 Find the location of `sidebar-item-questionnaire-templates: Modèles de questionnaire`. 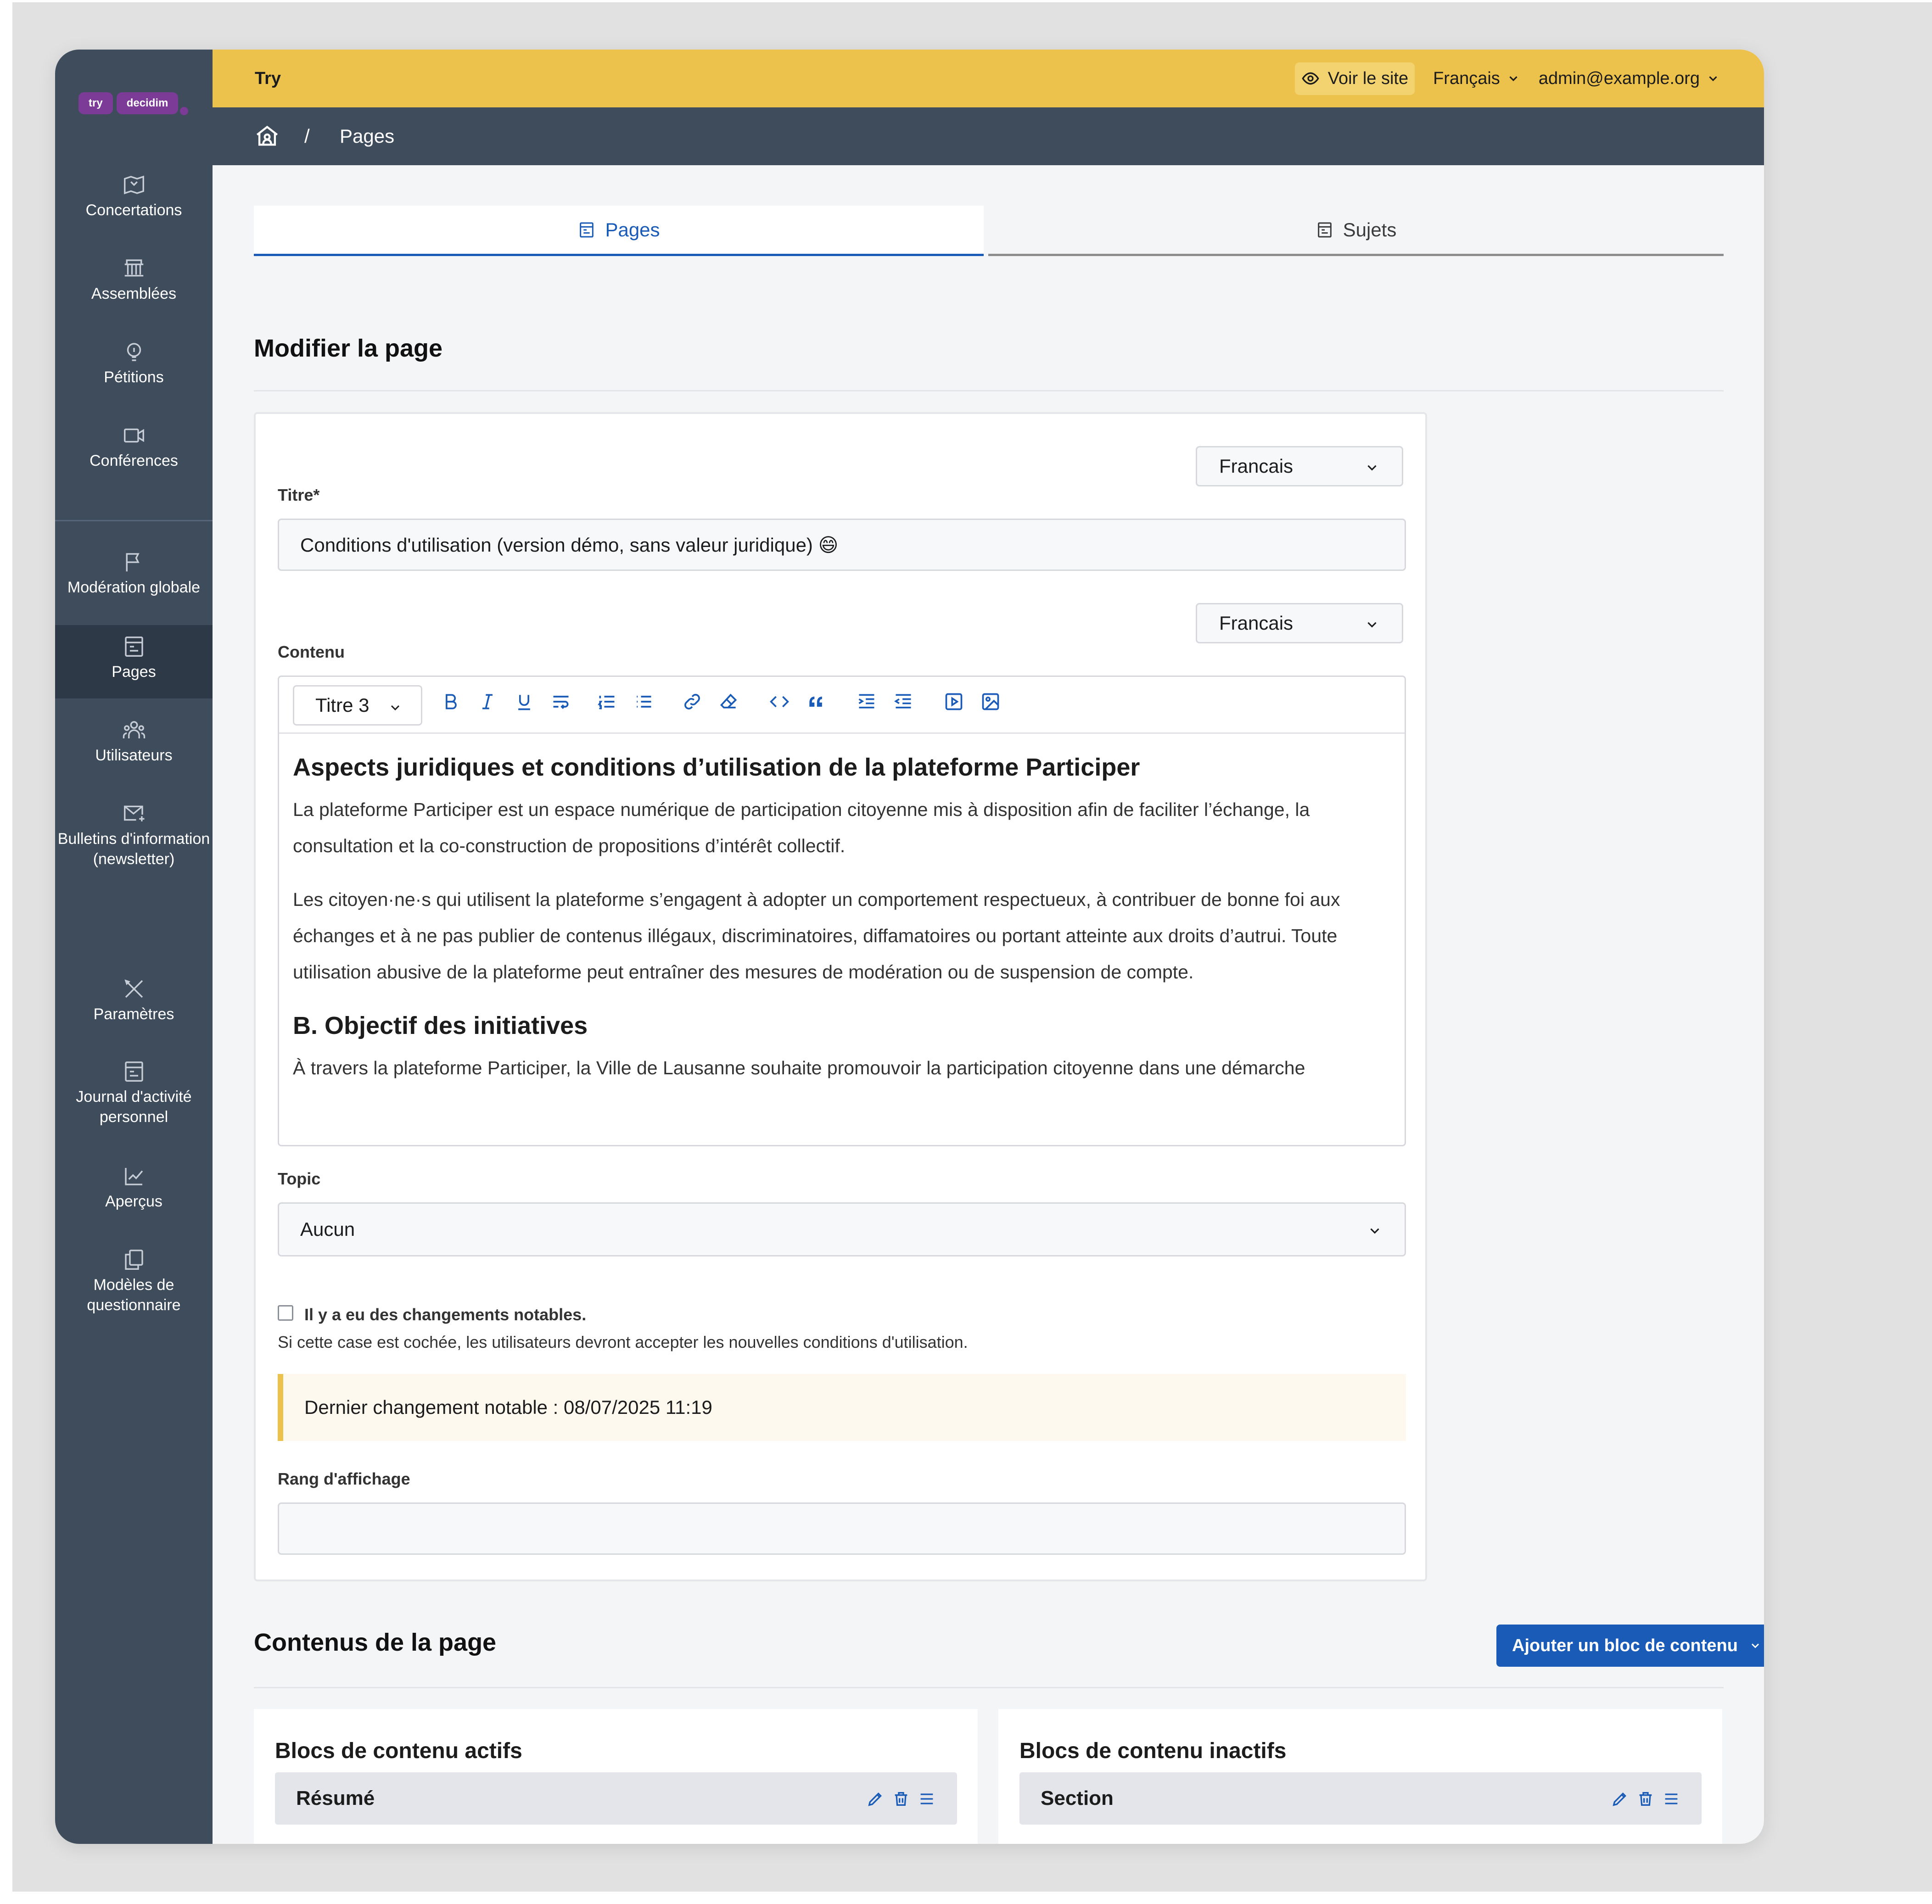

sidebar-item-questionnaire-templates: Modèles de questionnaire is located at coordinates (134, 1281).